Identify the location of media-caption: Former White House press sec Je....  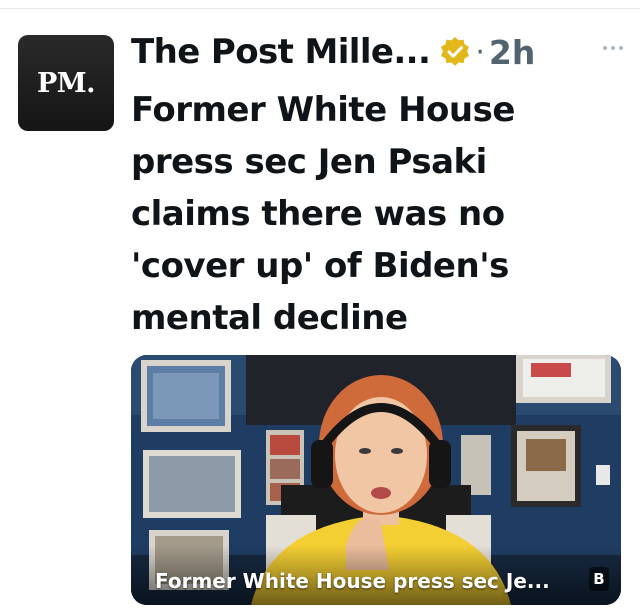
(352, 581).